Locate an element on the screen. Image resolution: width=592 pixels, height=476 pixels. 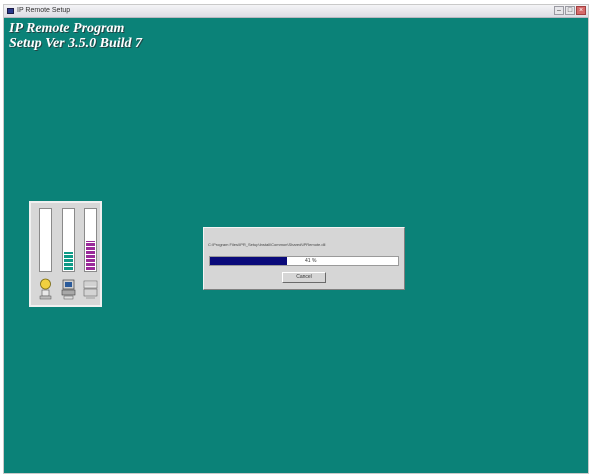
progress-fill is located at coordinates (249, 261).